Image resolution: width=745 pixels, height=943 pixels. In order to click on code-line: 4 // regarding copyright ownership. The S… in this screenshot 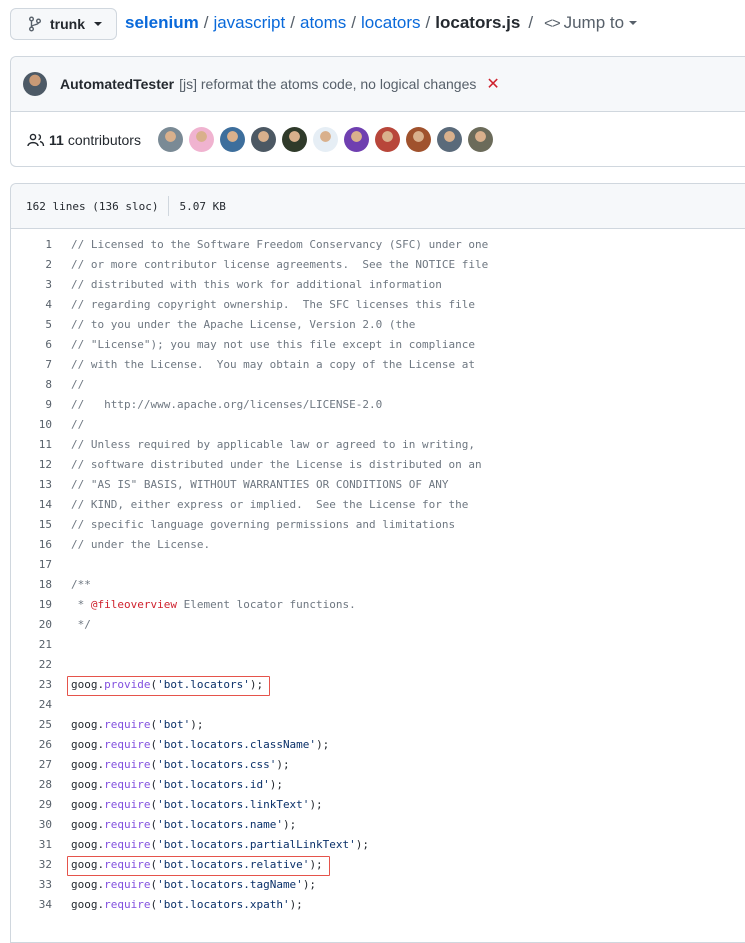, I will do `click(378, 304)`.